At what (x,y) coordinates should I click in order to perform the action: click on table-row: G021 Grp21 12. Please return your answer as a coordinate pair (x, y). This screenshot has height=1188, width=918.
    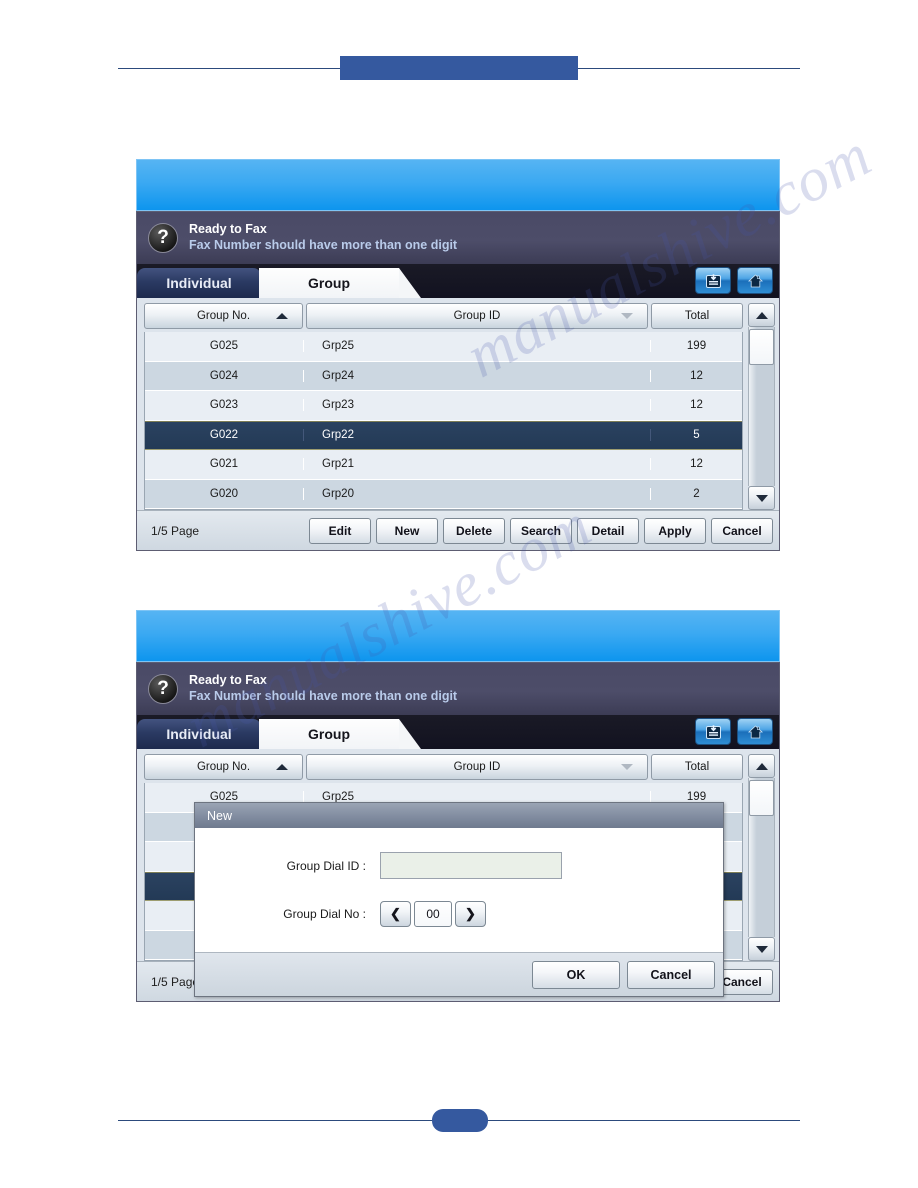
    Looking at the image, I should click on (443, 465).